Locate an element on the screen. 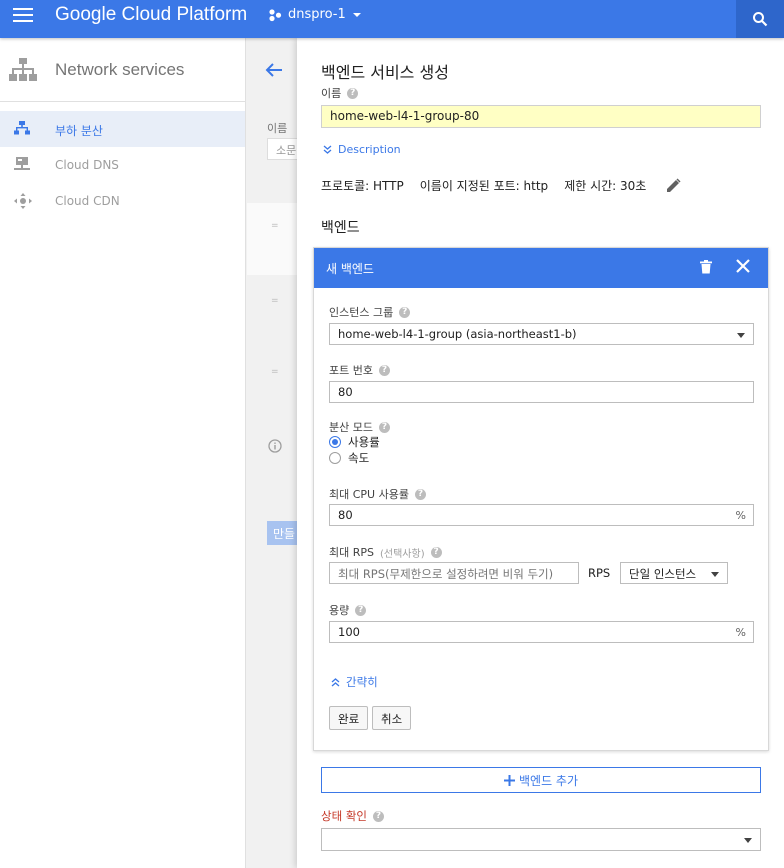 The width and height of the screenshot is (784, 868). protocol-text: 프로토콜: HTTP is located at coordinates (362, 186).